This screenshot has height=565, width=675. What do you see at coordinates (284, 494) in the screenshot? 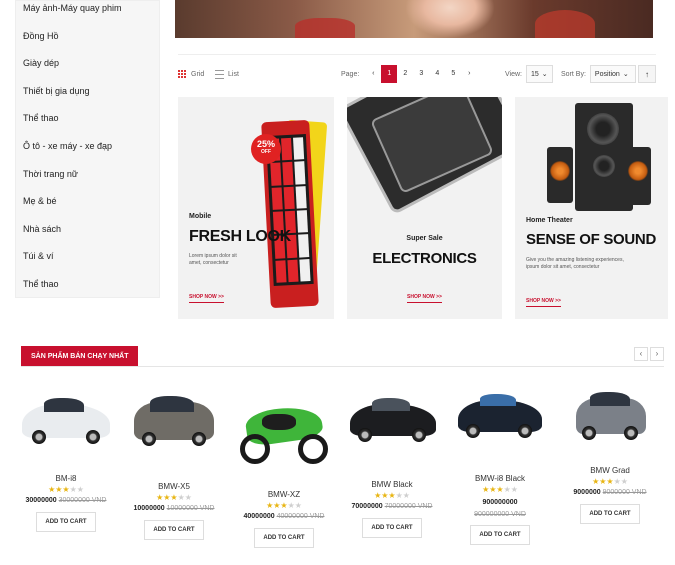
I see `product-name: BMW-XZ` at bounding box center [284, 494].